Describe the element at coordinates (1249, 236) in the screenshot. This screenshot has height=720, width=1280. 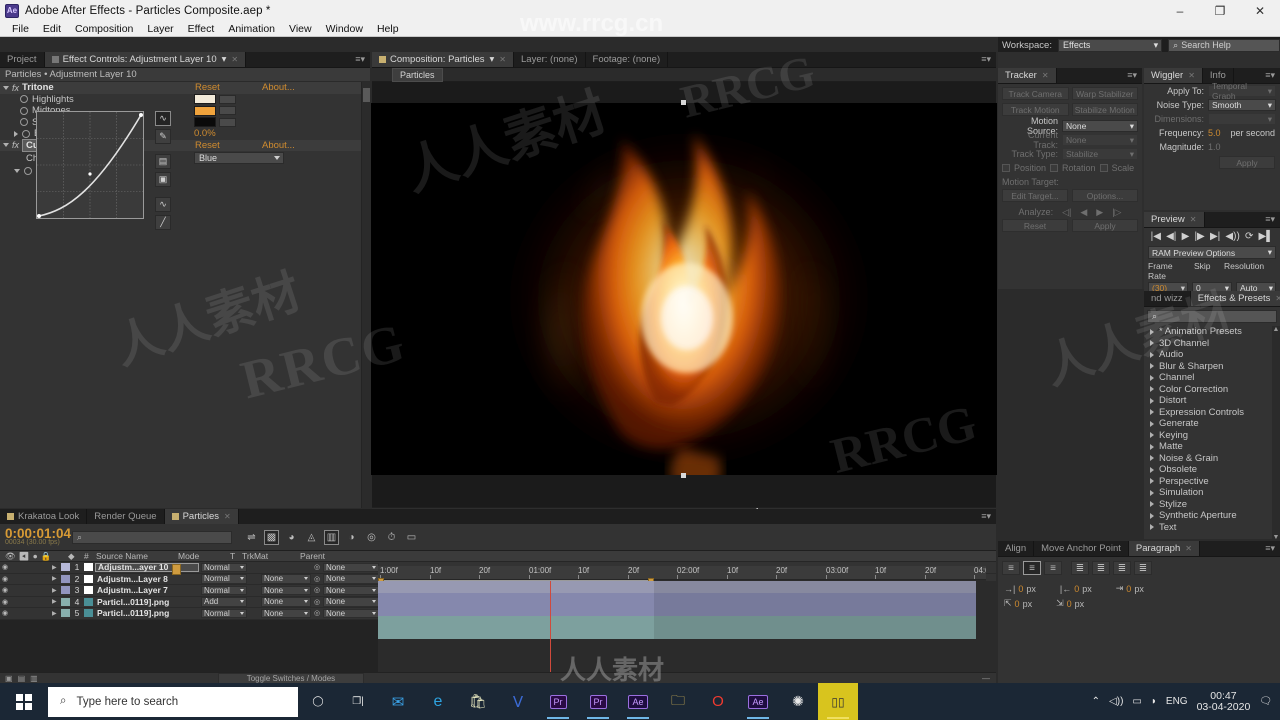
I see `loop-icon: ⟳` at that location.